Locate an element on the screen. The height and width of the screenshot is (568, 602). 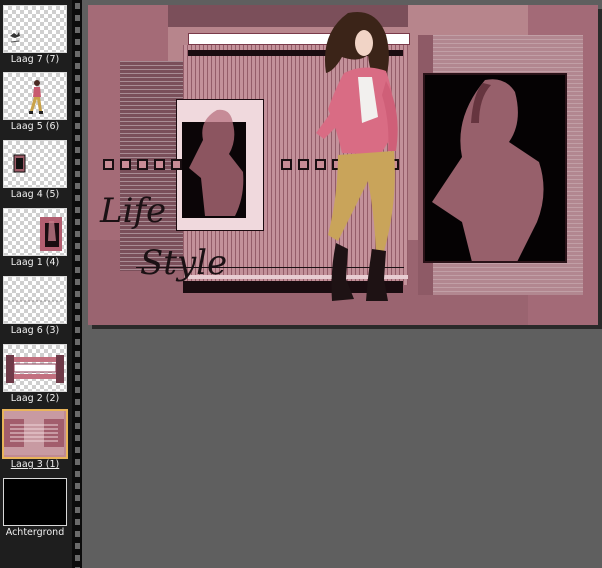
layer-label: Laag 2 (2) is located at coordinates (35, 398).